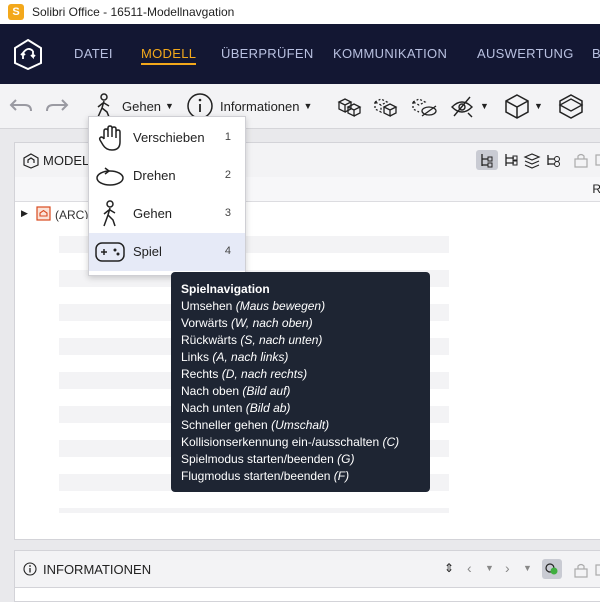 The width and height of the screenshot is (600, 602). I want to click on information-panel: INFORMATIONEN ⇕ ‹ ▼ › ▼, so click(307, 576).